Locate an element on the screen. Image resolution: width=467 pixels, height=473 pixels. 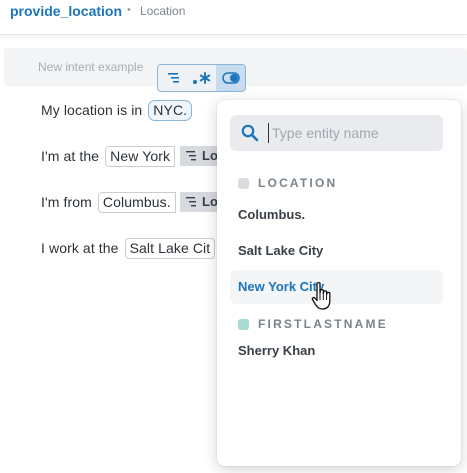
example-sentence: My location is in NYC. is located at coordinates (117, 110).